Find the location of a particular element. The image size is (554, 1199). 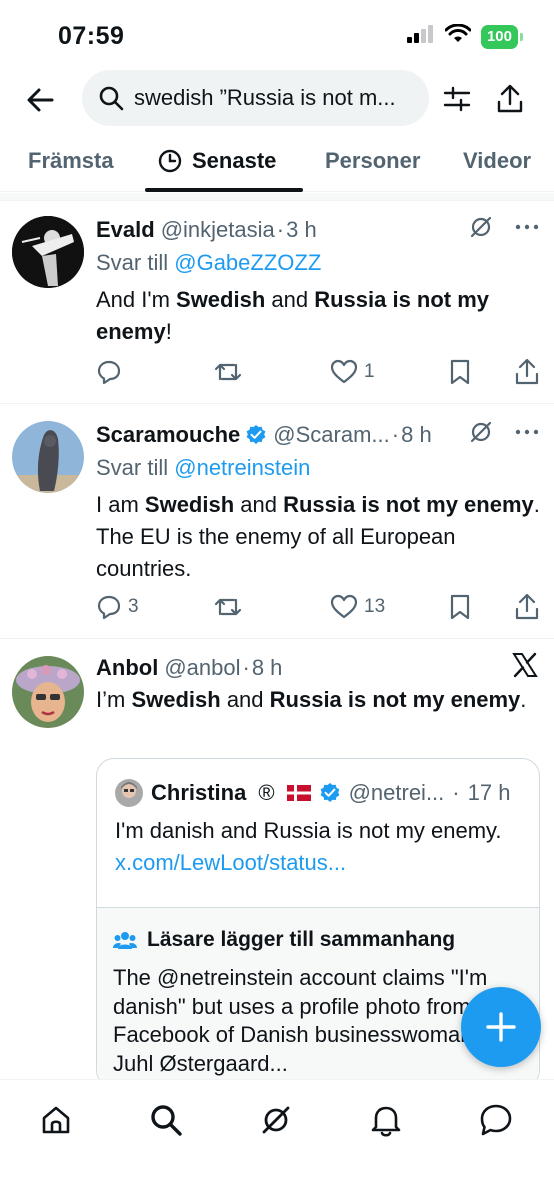

reply-count: 3 is located at coordinates (133, 606).